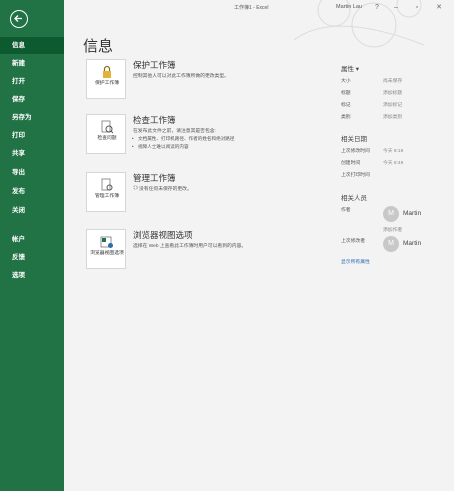 The width and height of the screenshot is (454, 491). Describe the element at coordinates (417, 8) in the screenshot. I see `restore-icon: ▫` at that location.